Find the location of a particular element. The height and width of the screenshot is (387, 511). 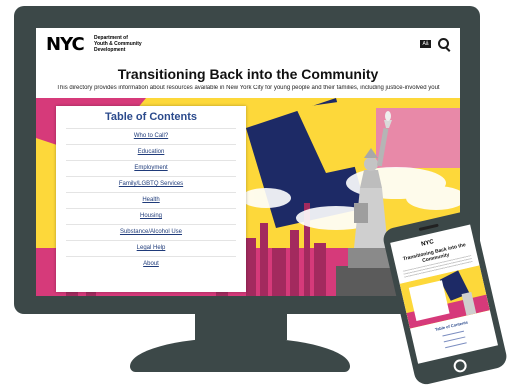

monitor-stand-base is located at coordinates (240, 355).